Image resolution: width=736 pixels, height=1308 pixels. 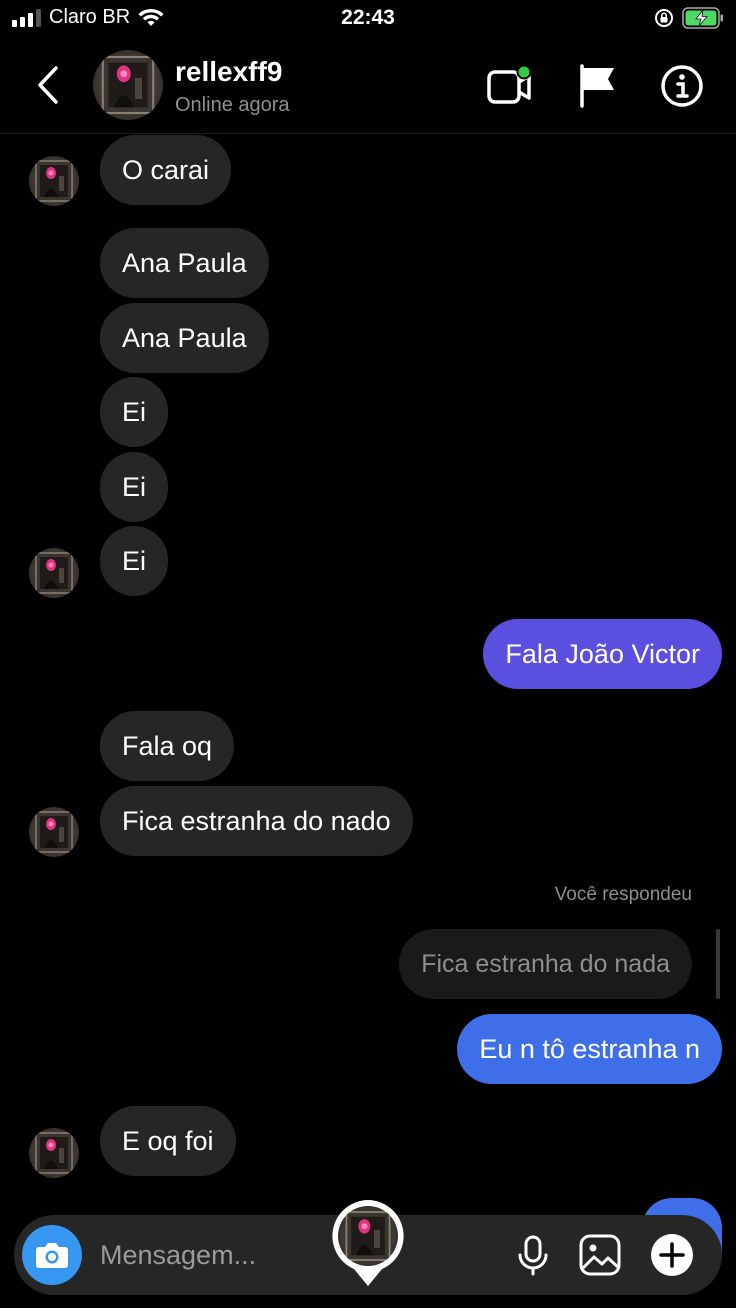 What do you see at coordinates (600, 1255) in the screenshot?
I see `gallery-icon` at bounding box center [600, 1255].